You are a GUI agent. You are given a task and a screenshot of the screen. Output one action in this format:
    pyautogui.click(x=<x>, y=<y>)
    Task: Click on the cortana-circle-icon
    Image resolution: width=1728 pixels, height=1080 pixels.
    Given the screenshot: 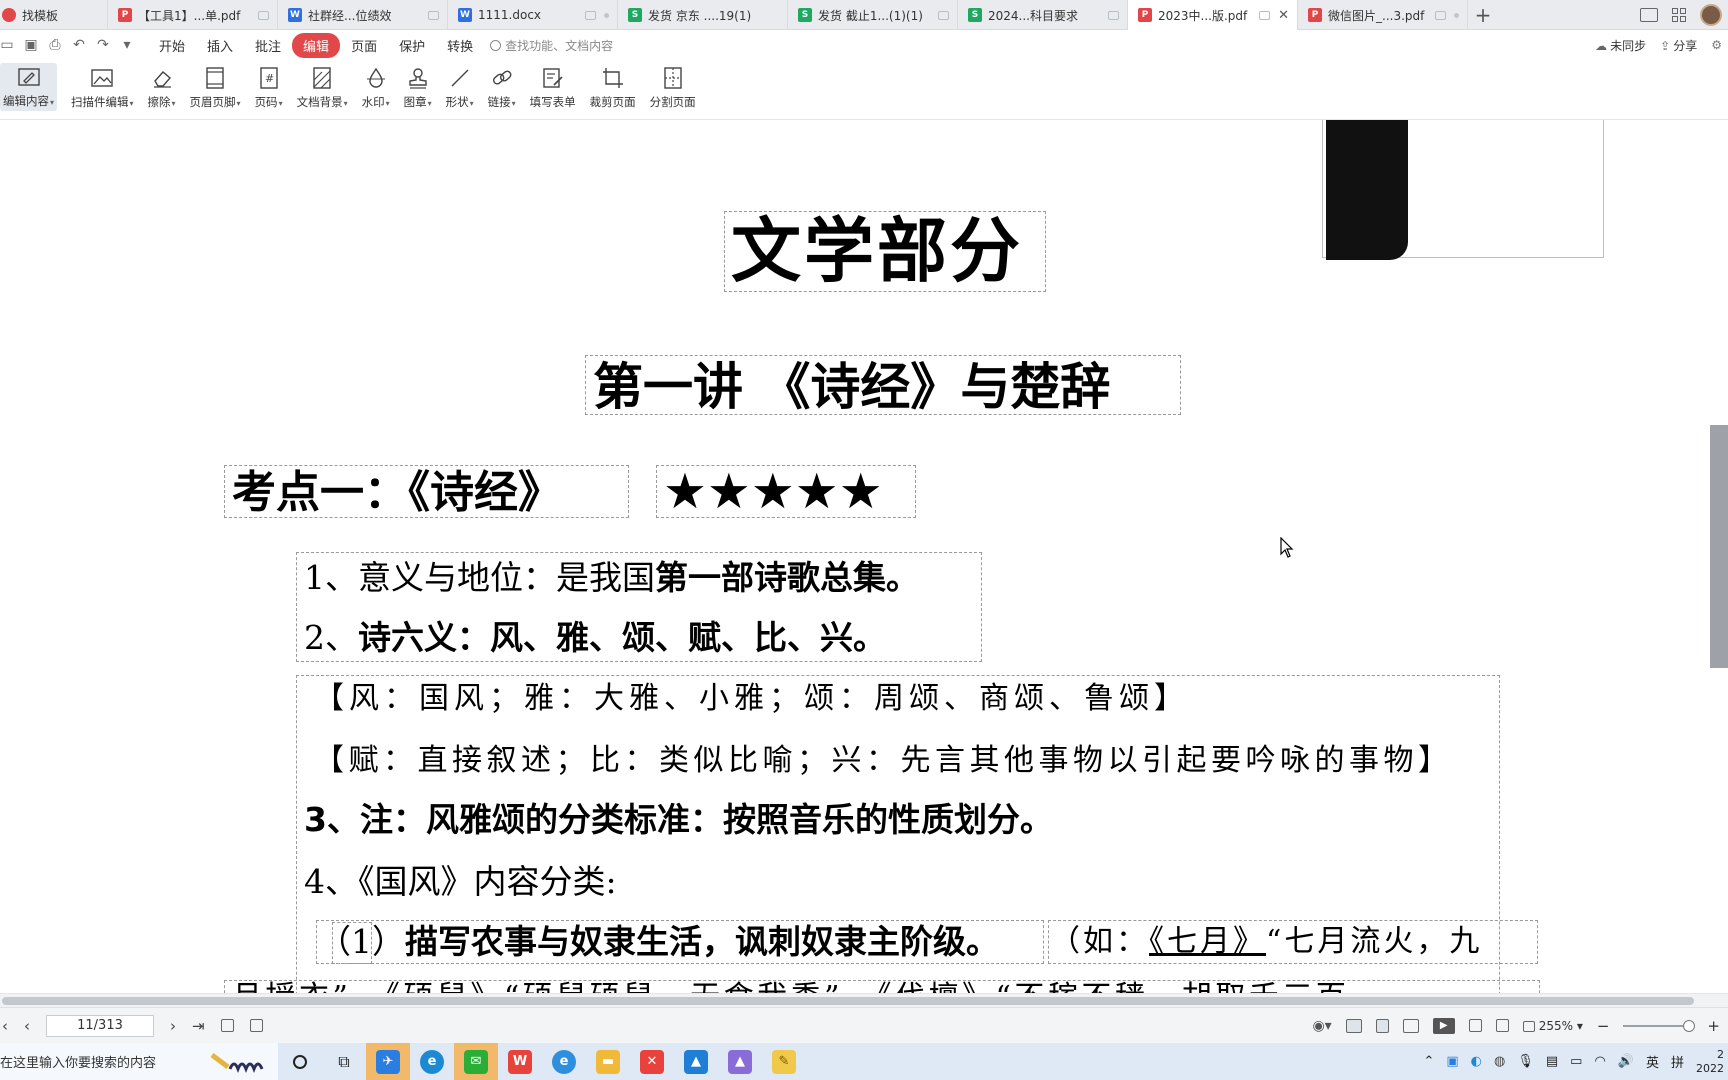 What is the action you would take?
    pyautogui.click(x=300, y=1061)
    